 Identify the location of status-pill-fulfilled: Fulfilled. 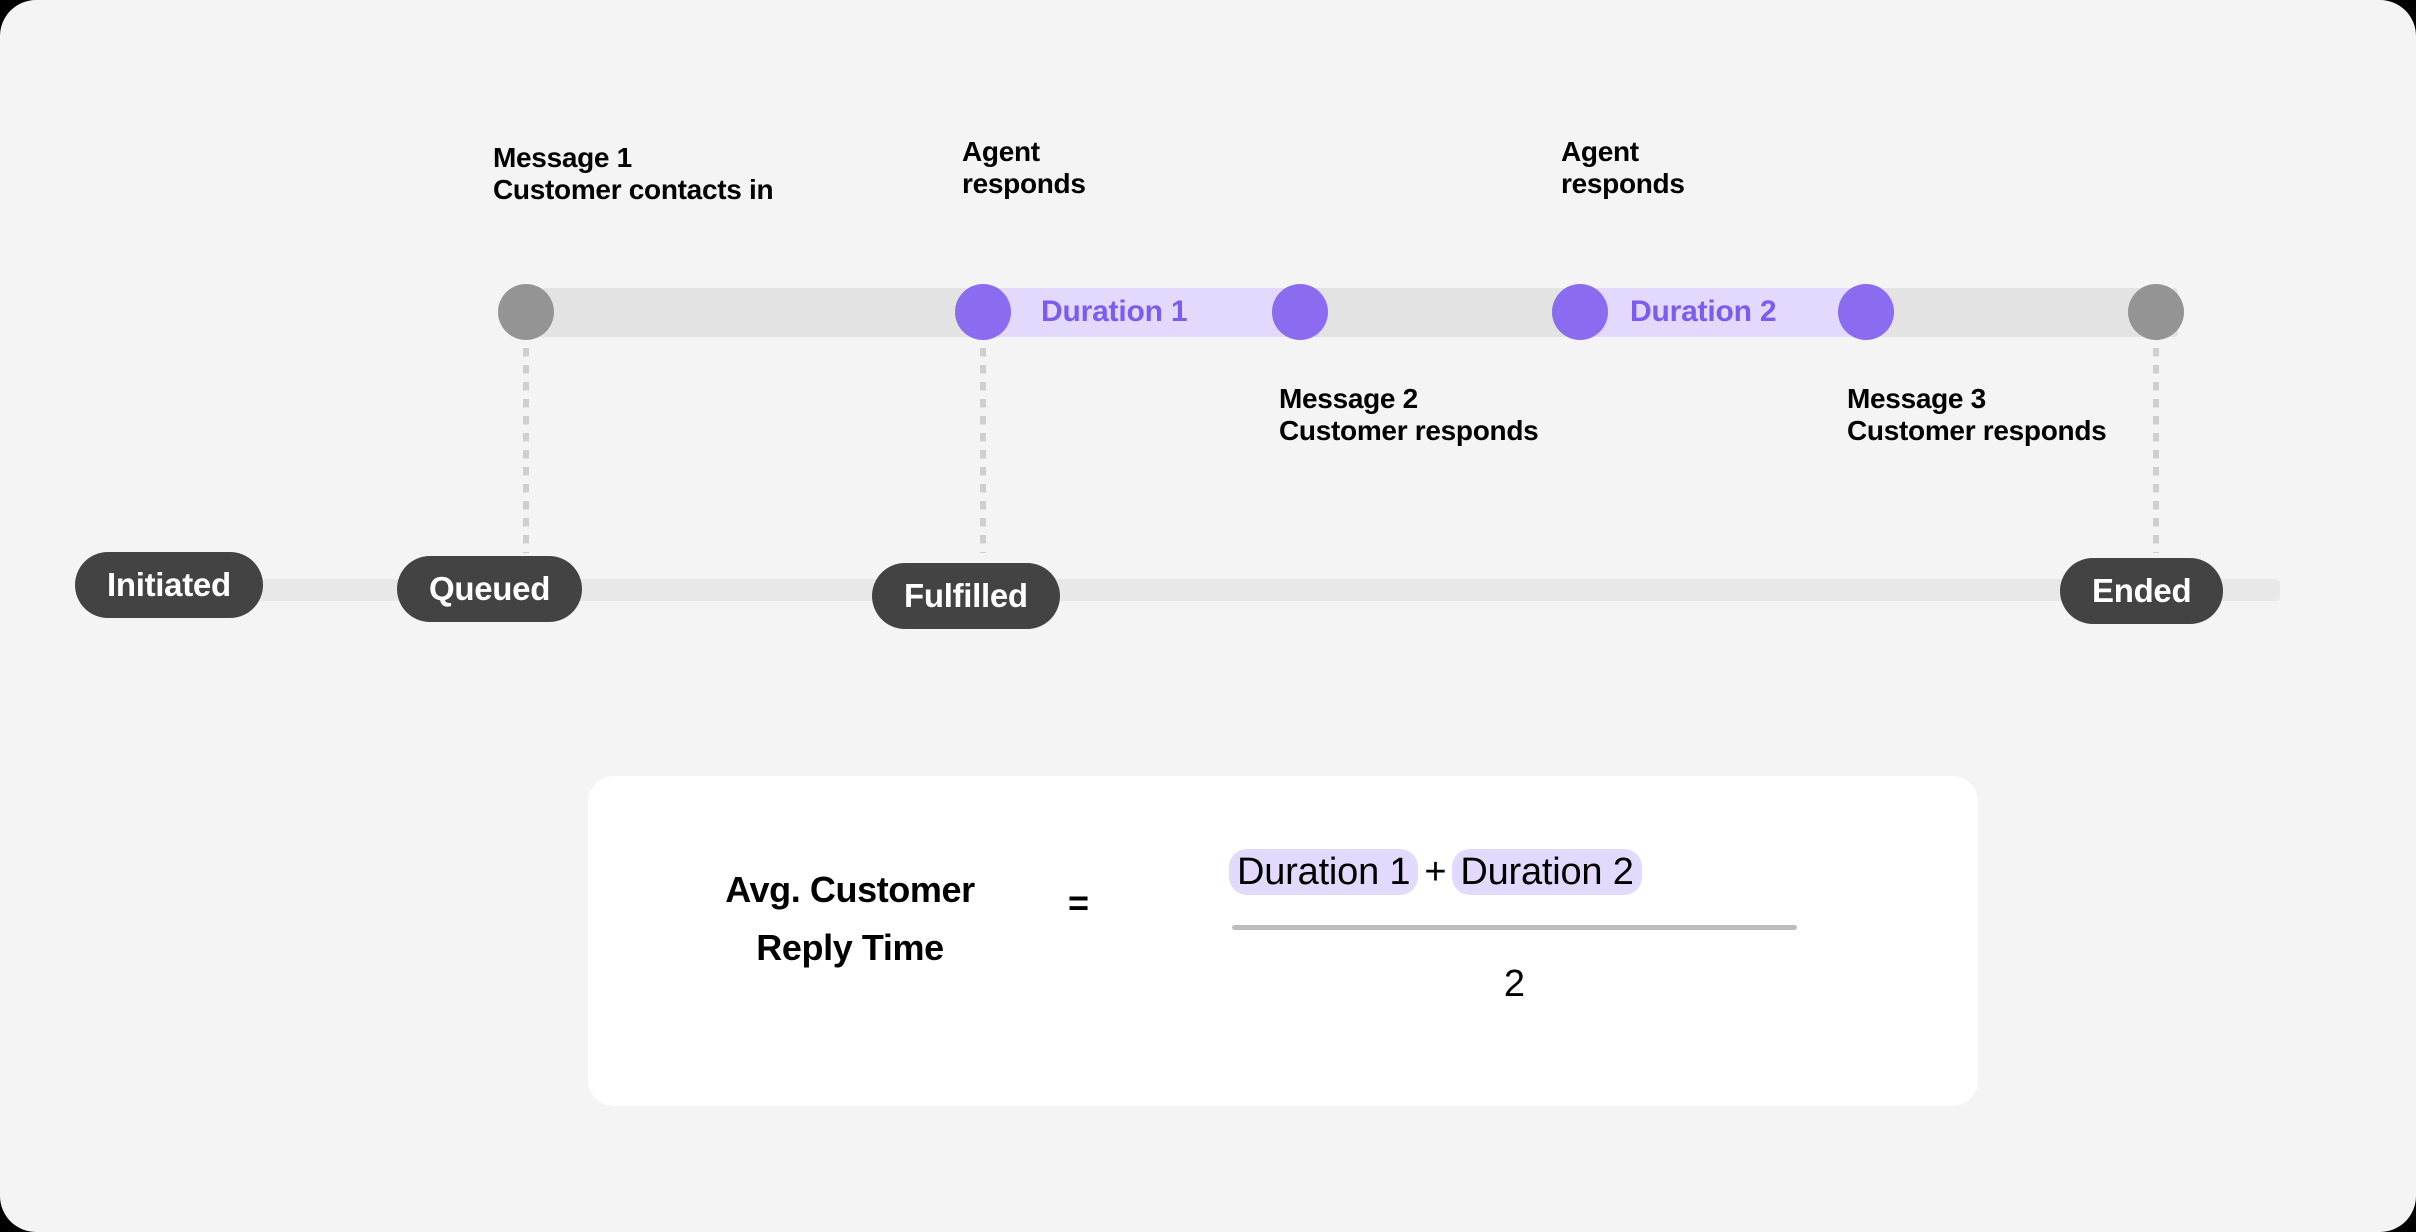
(966, 596).